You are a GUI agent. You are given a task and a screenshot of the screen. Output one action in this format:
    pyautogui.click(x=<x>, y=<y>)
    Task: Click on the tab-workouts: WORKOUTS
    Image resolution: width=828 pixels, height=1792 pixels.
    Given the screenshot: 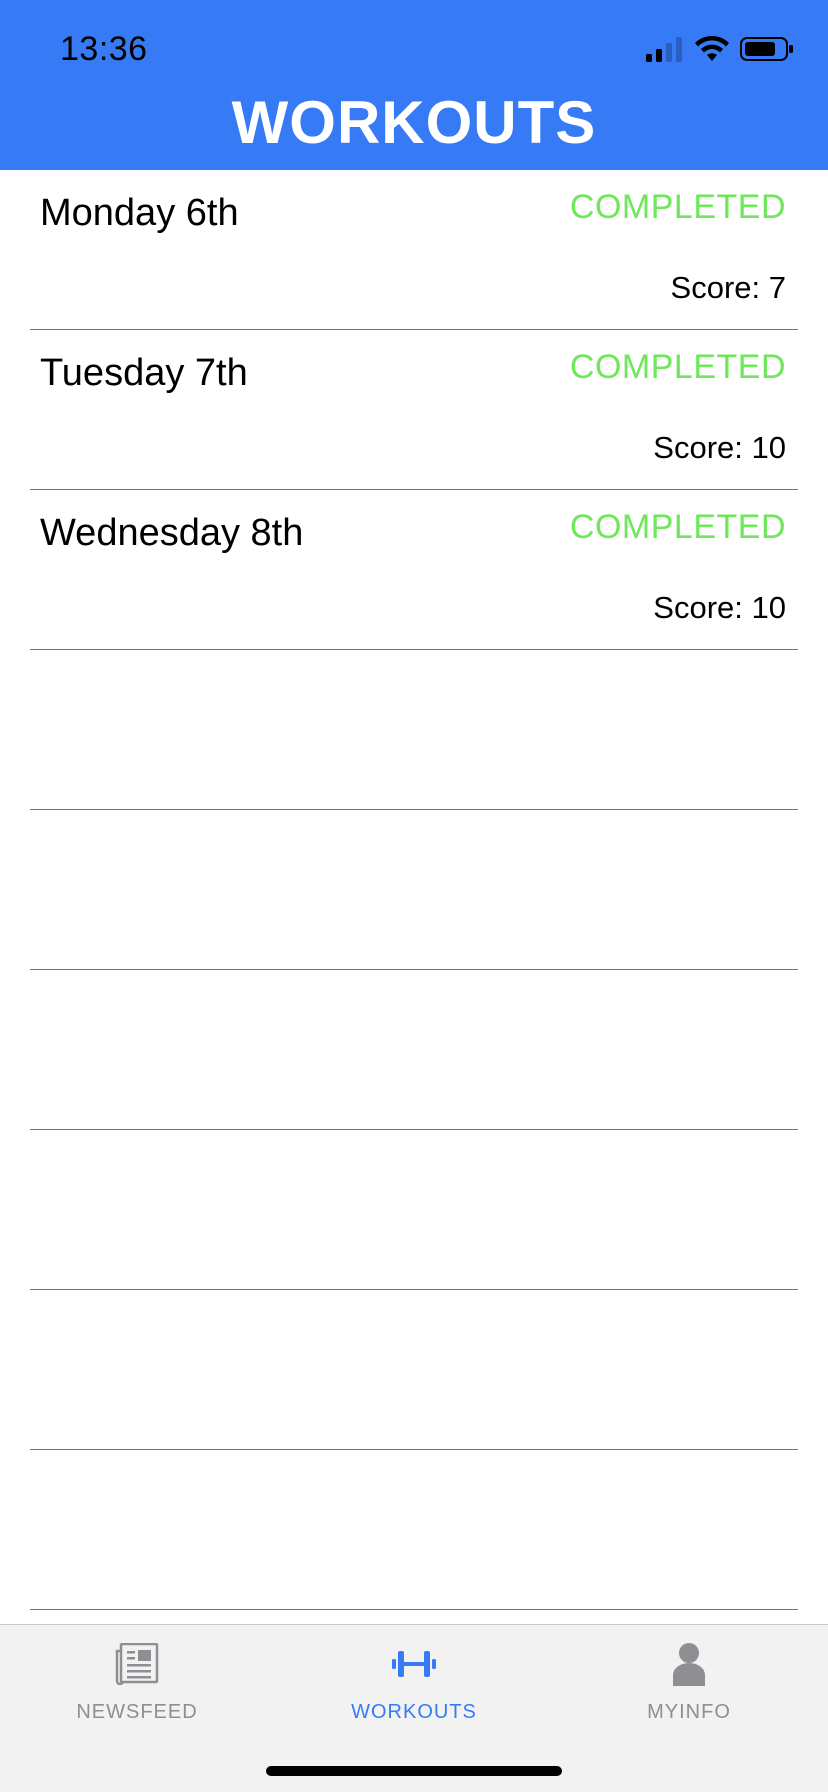 What is the action you would take?
    pyautogui.click(x=414, y=1689)
    